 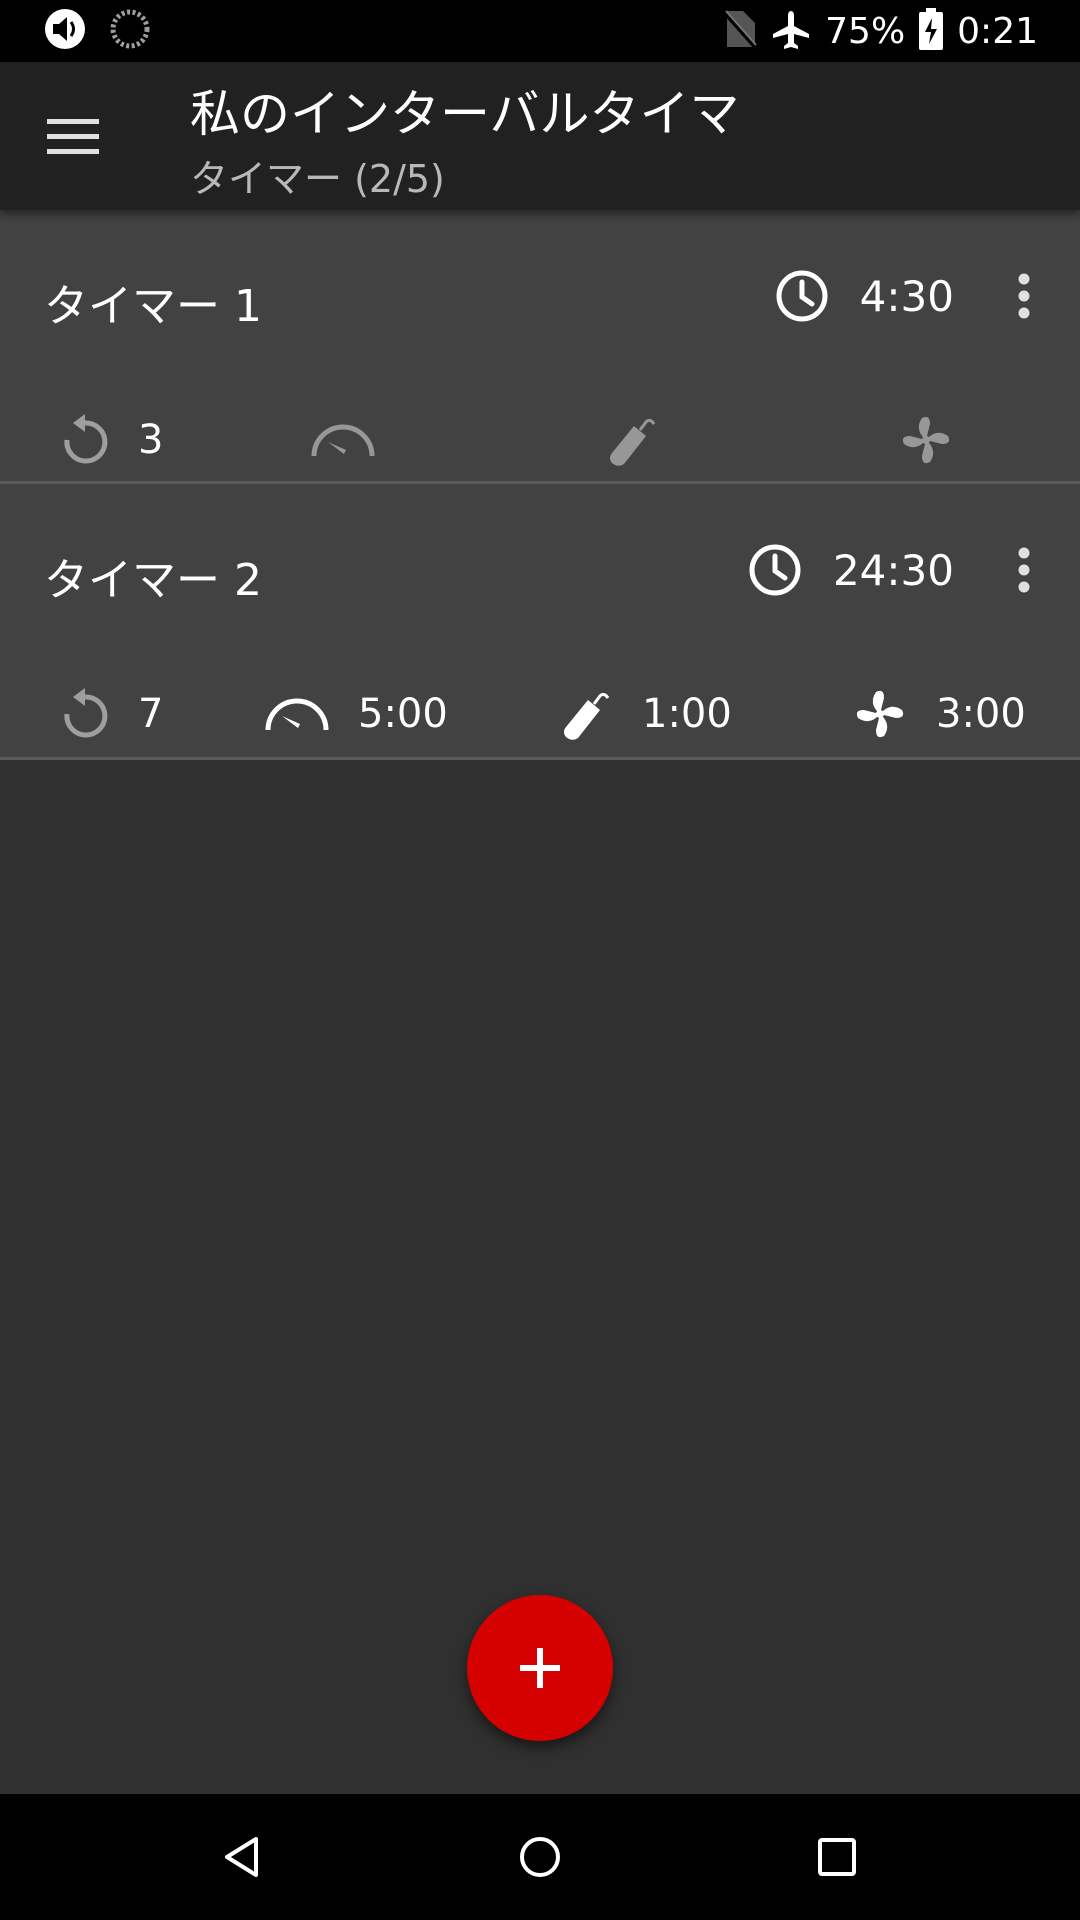 I want to click on repeat-stat: 7, so click(x=111, y=714).